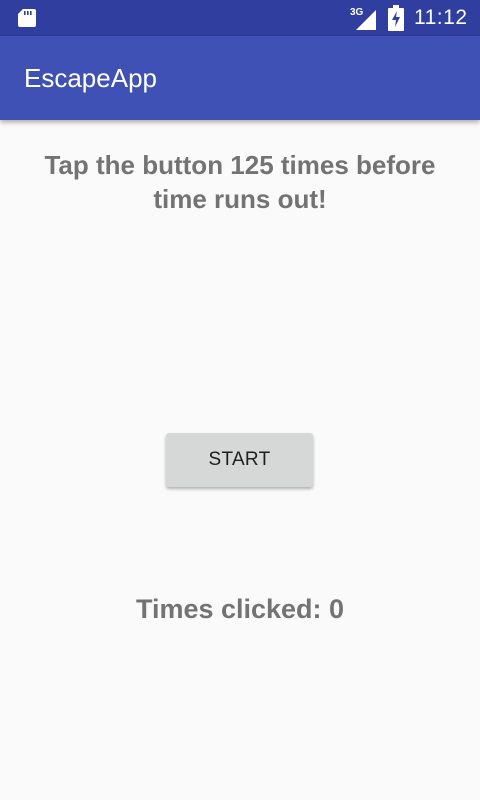 The width and height of the screenshot is (480, 800). What do you see at coordinates (240, 609) in the screenshot?
I see `click-counter: Times clicked: 0` at bounding box center [240, 609].